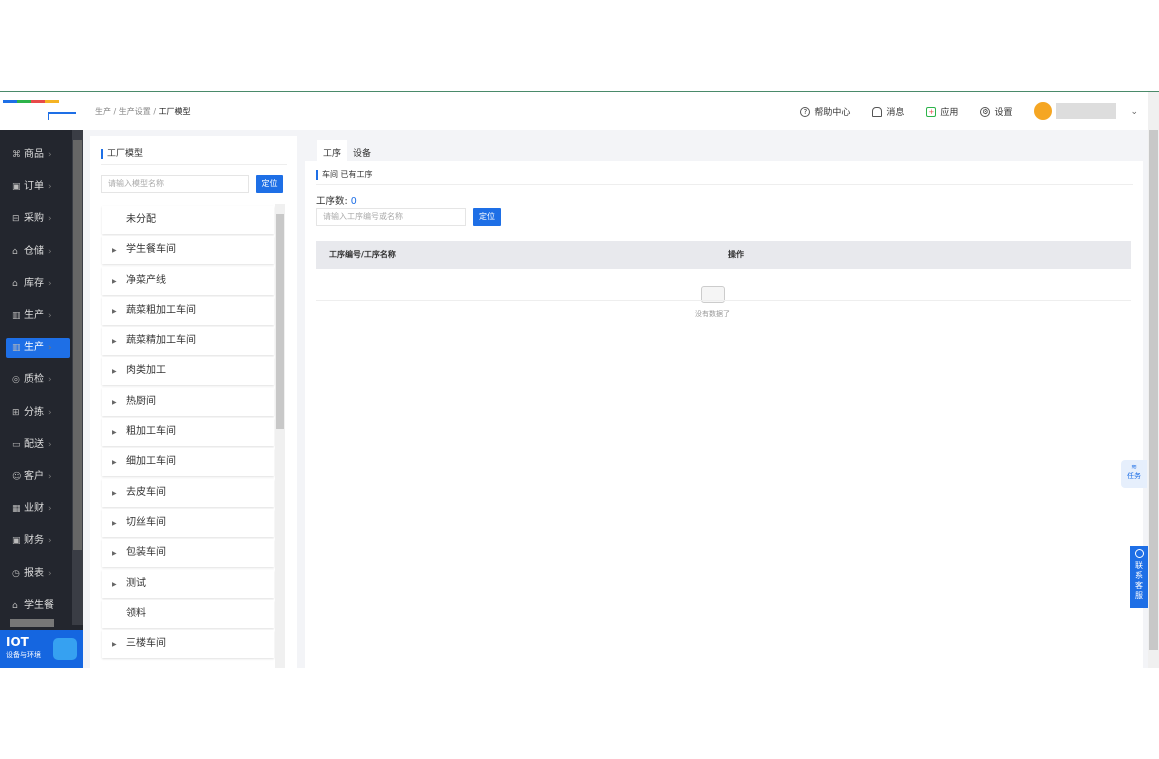  Describe the element at coordinates (188, 462) in the screenshot. I see `tree-node: ▶ 细加工车间` at that location.